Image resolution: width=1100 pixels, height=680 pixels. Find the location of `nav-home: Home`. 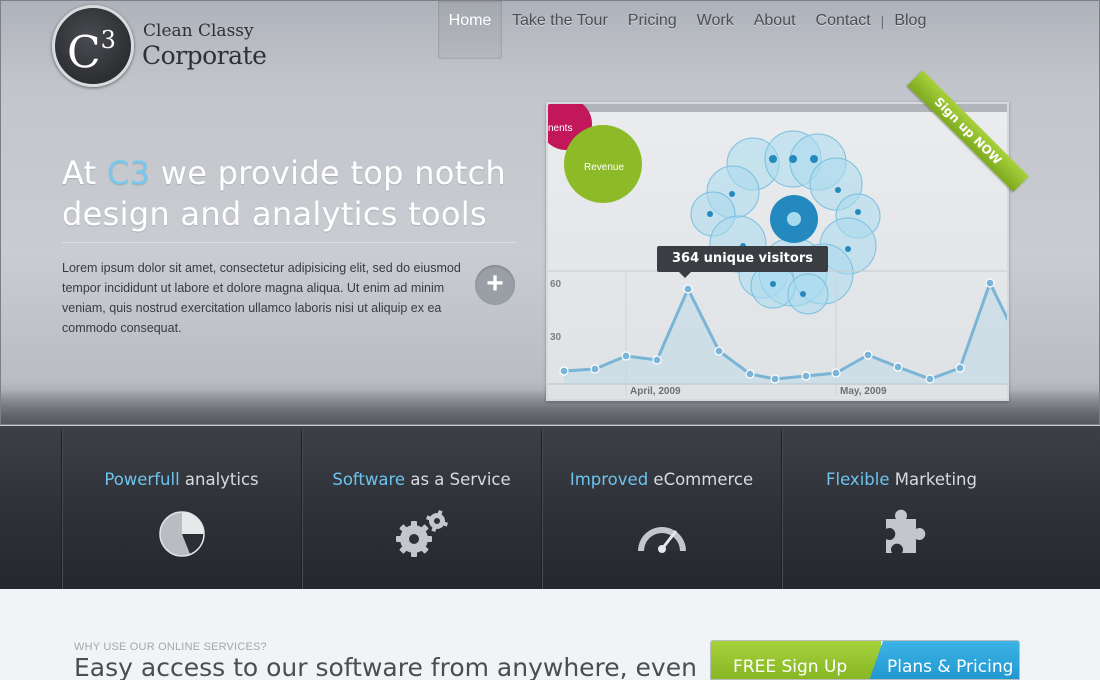

nav-home: Home is located at coordinates (470, 30).